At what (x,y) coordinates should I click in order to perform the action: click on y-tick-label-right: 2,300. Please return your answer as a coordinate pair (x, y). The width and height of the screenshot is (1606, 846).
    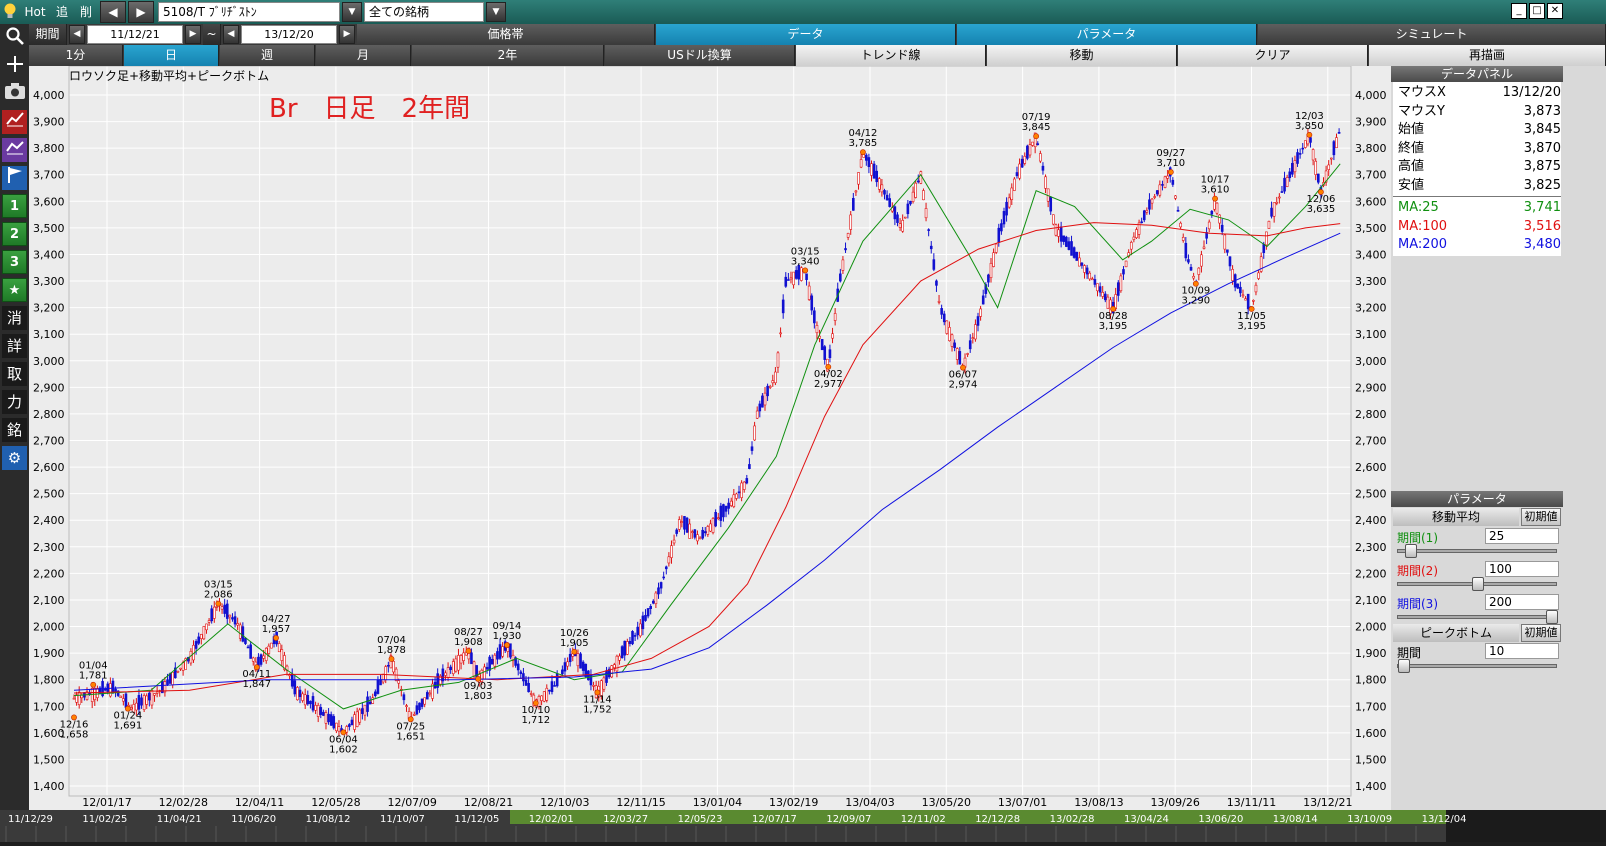
    Looking at the image, I should click on (1371, 547).